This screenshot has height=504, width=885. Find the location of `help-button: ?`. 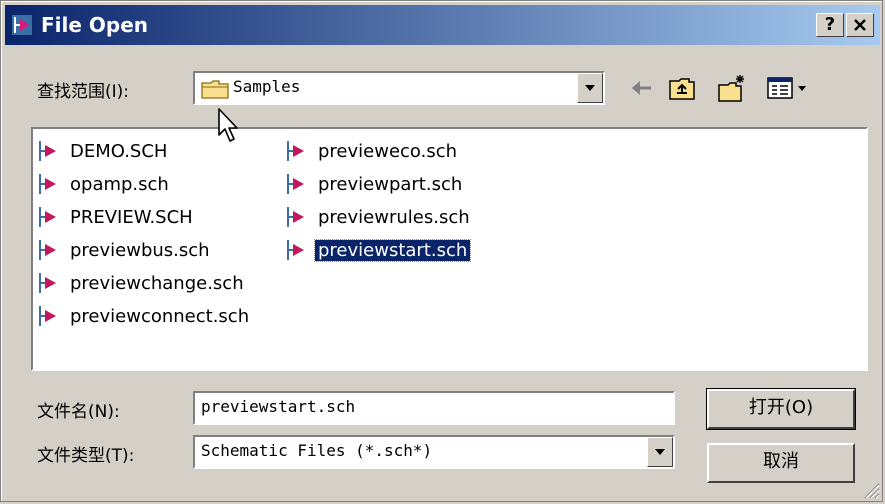

help-button: ? is located at coordinates (830, 25).